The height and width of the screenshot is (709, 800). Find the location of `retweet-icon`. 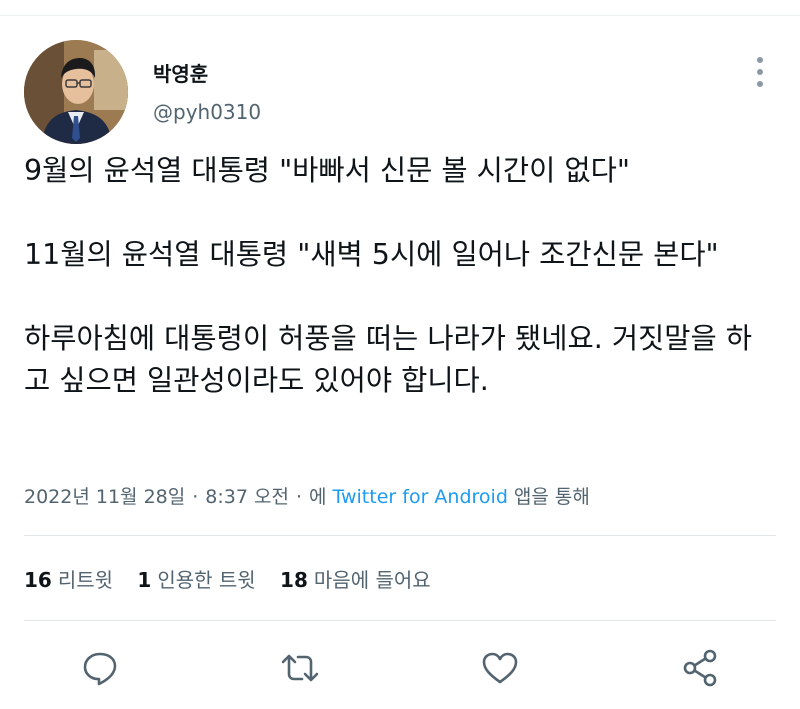

retweet-icon is located at coordinates (300, 668).